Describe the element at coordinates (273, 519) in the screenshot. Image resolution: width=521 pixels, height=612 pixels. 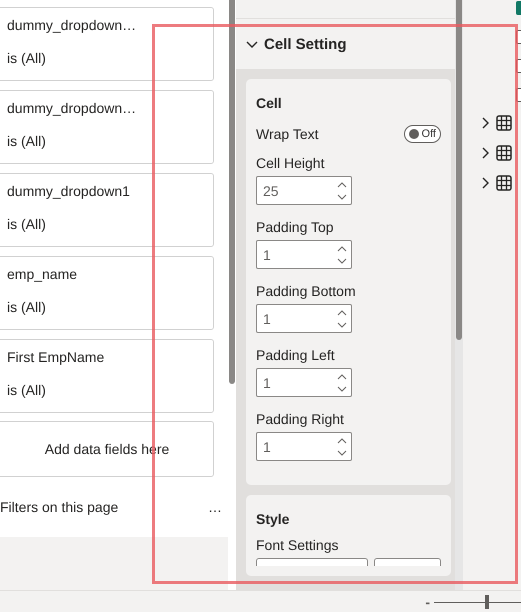
I see `card-title: Style` at that location.